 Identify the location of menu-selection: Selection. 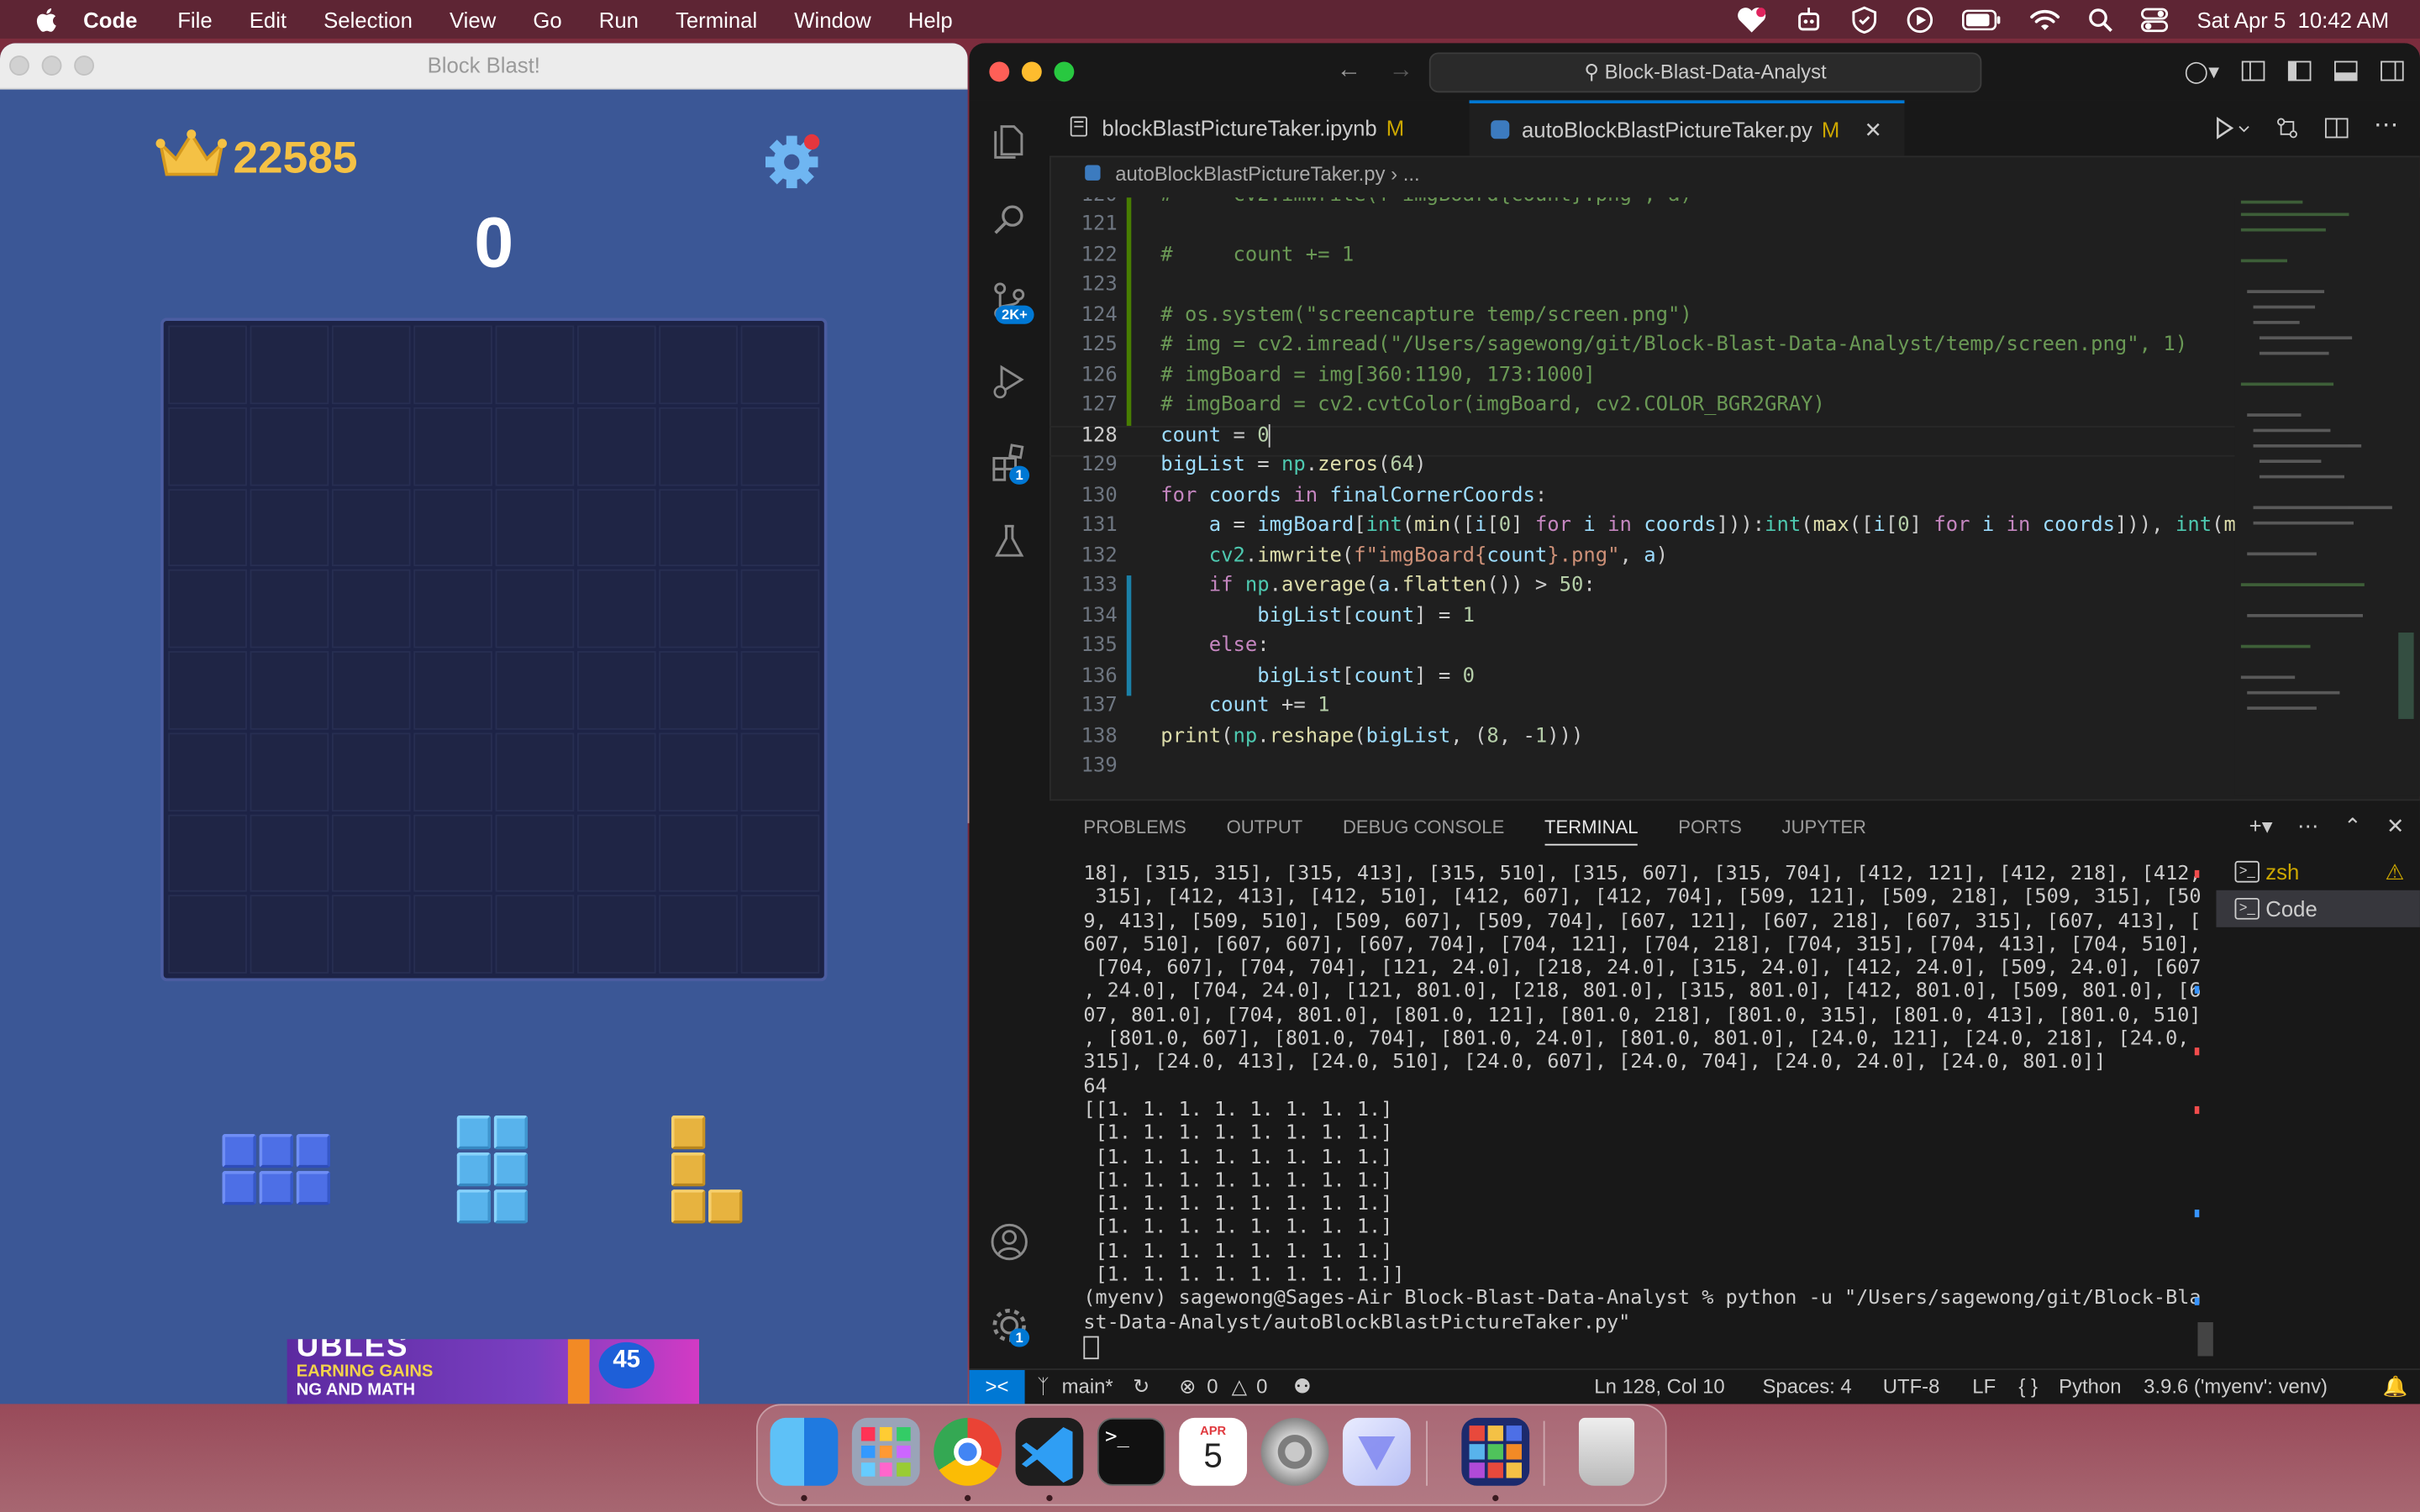
(368, 19).